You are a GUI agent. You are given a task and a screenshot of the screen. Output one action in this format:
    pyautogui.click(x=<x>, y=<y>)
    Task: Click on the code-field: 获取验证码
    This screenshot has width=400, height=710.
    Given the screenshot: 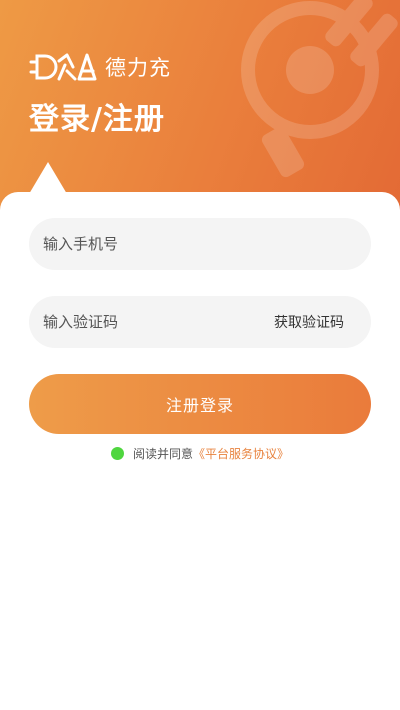 What is the action you would take?
    pyautogui.click(x=200, y=322)
    